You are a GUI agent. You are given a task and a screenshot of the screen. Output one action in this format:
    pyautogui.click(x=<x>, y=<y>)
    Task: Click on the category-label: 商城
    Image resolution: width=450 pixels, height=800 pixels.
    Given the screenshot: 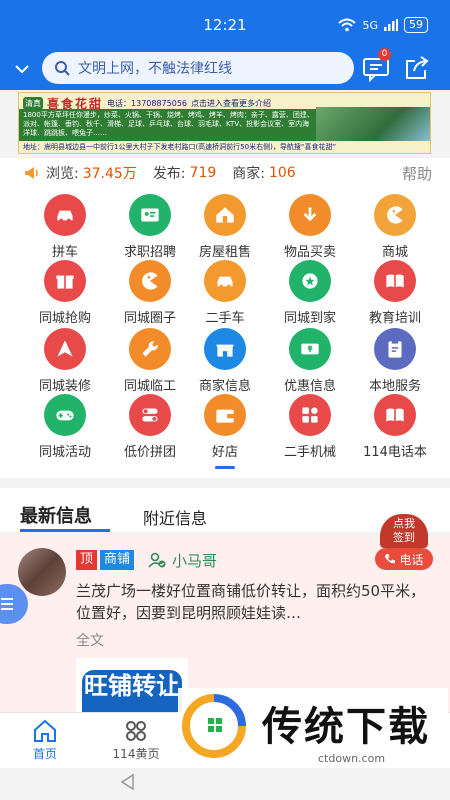 What is the action you would take?
    pyautogui.click(x=394, y=252)
    